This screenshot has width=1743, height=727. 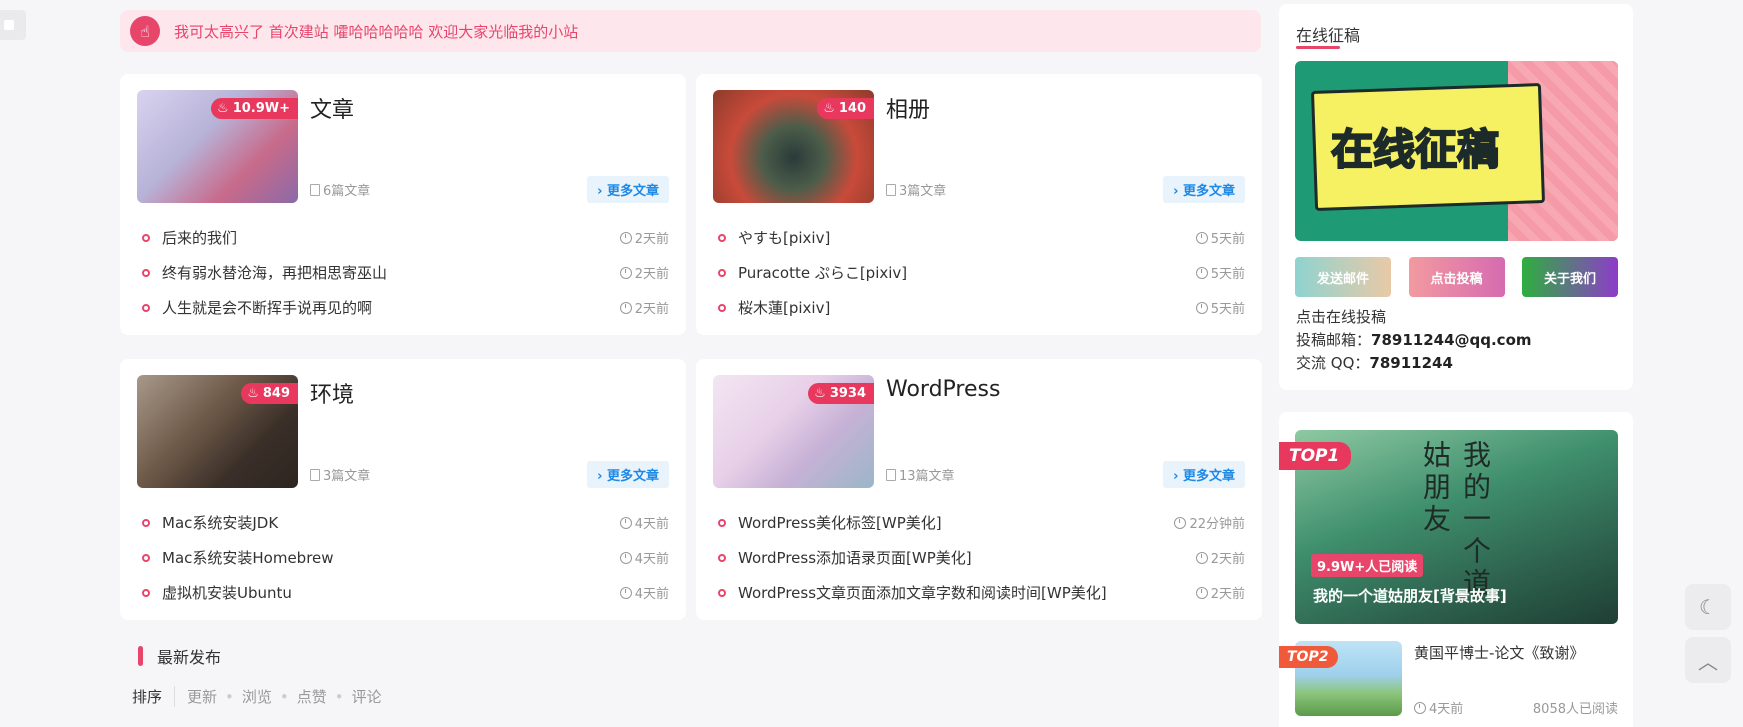 I want to click on notice-bar: ☝ 我可太高兴了 首次建站 嚯哈哈哈哈哈 欢迎大家光临我的小站, so click(x=690, y=31).